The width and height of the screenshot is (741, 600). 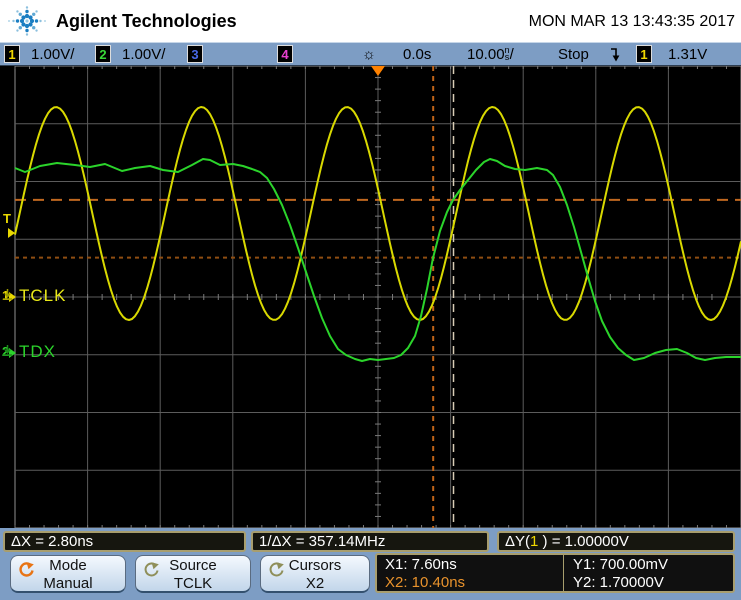 What do you see at coordinates (421, 564) in the screenshot?
I see `x1-readout: X1: 7.60ns` at bounding box center [421, 564].